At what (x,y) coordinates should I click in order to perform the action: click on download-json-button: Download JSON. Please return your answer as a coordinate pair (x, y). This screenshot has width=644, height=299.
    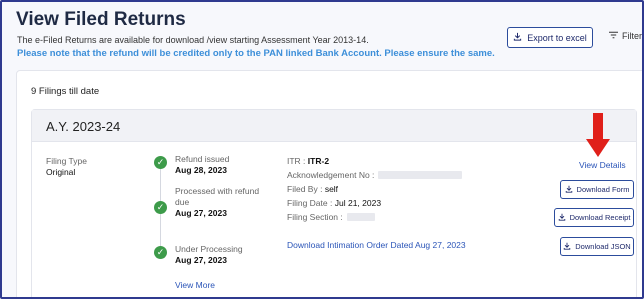
    Looking at the image, I should click on (597, 246).